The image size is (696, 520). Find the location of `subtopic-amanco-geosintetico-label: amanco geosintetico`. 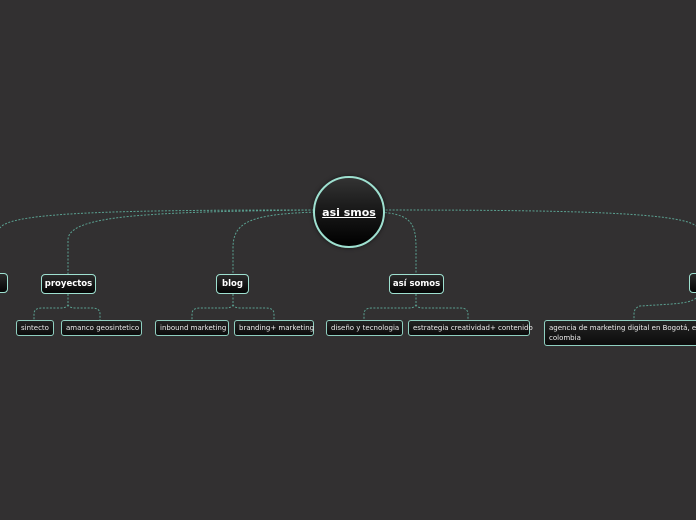

subtopic-amanco-geosintetico-label: amanco geosintetico is located at coordinates (103, 328).